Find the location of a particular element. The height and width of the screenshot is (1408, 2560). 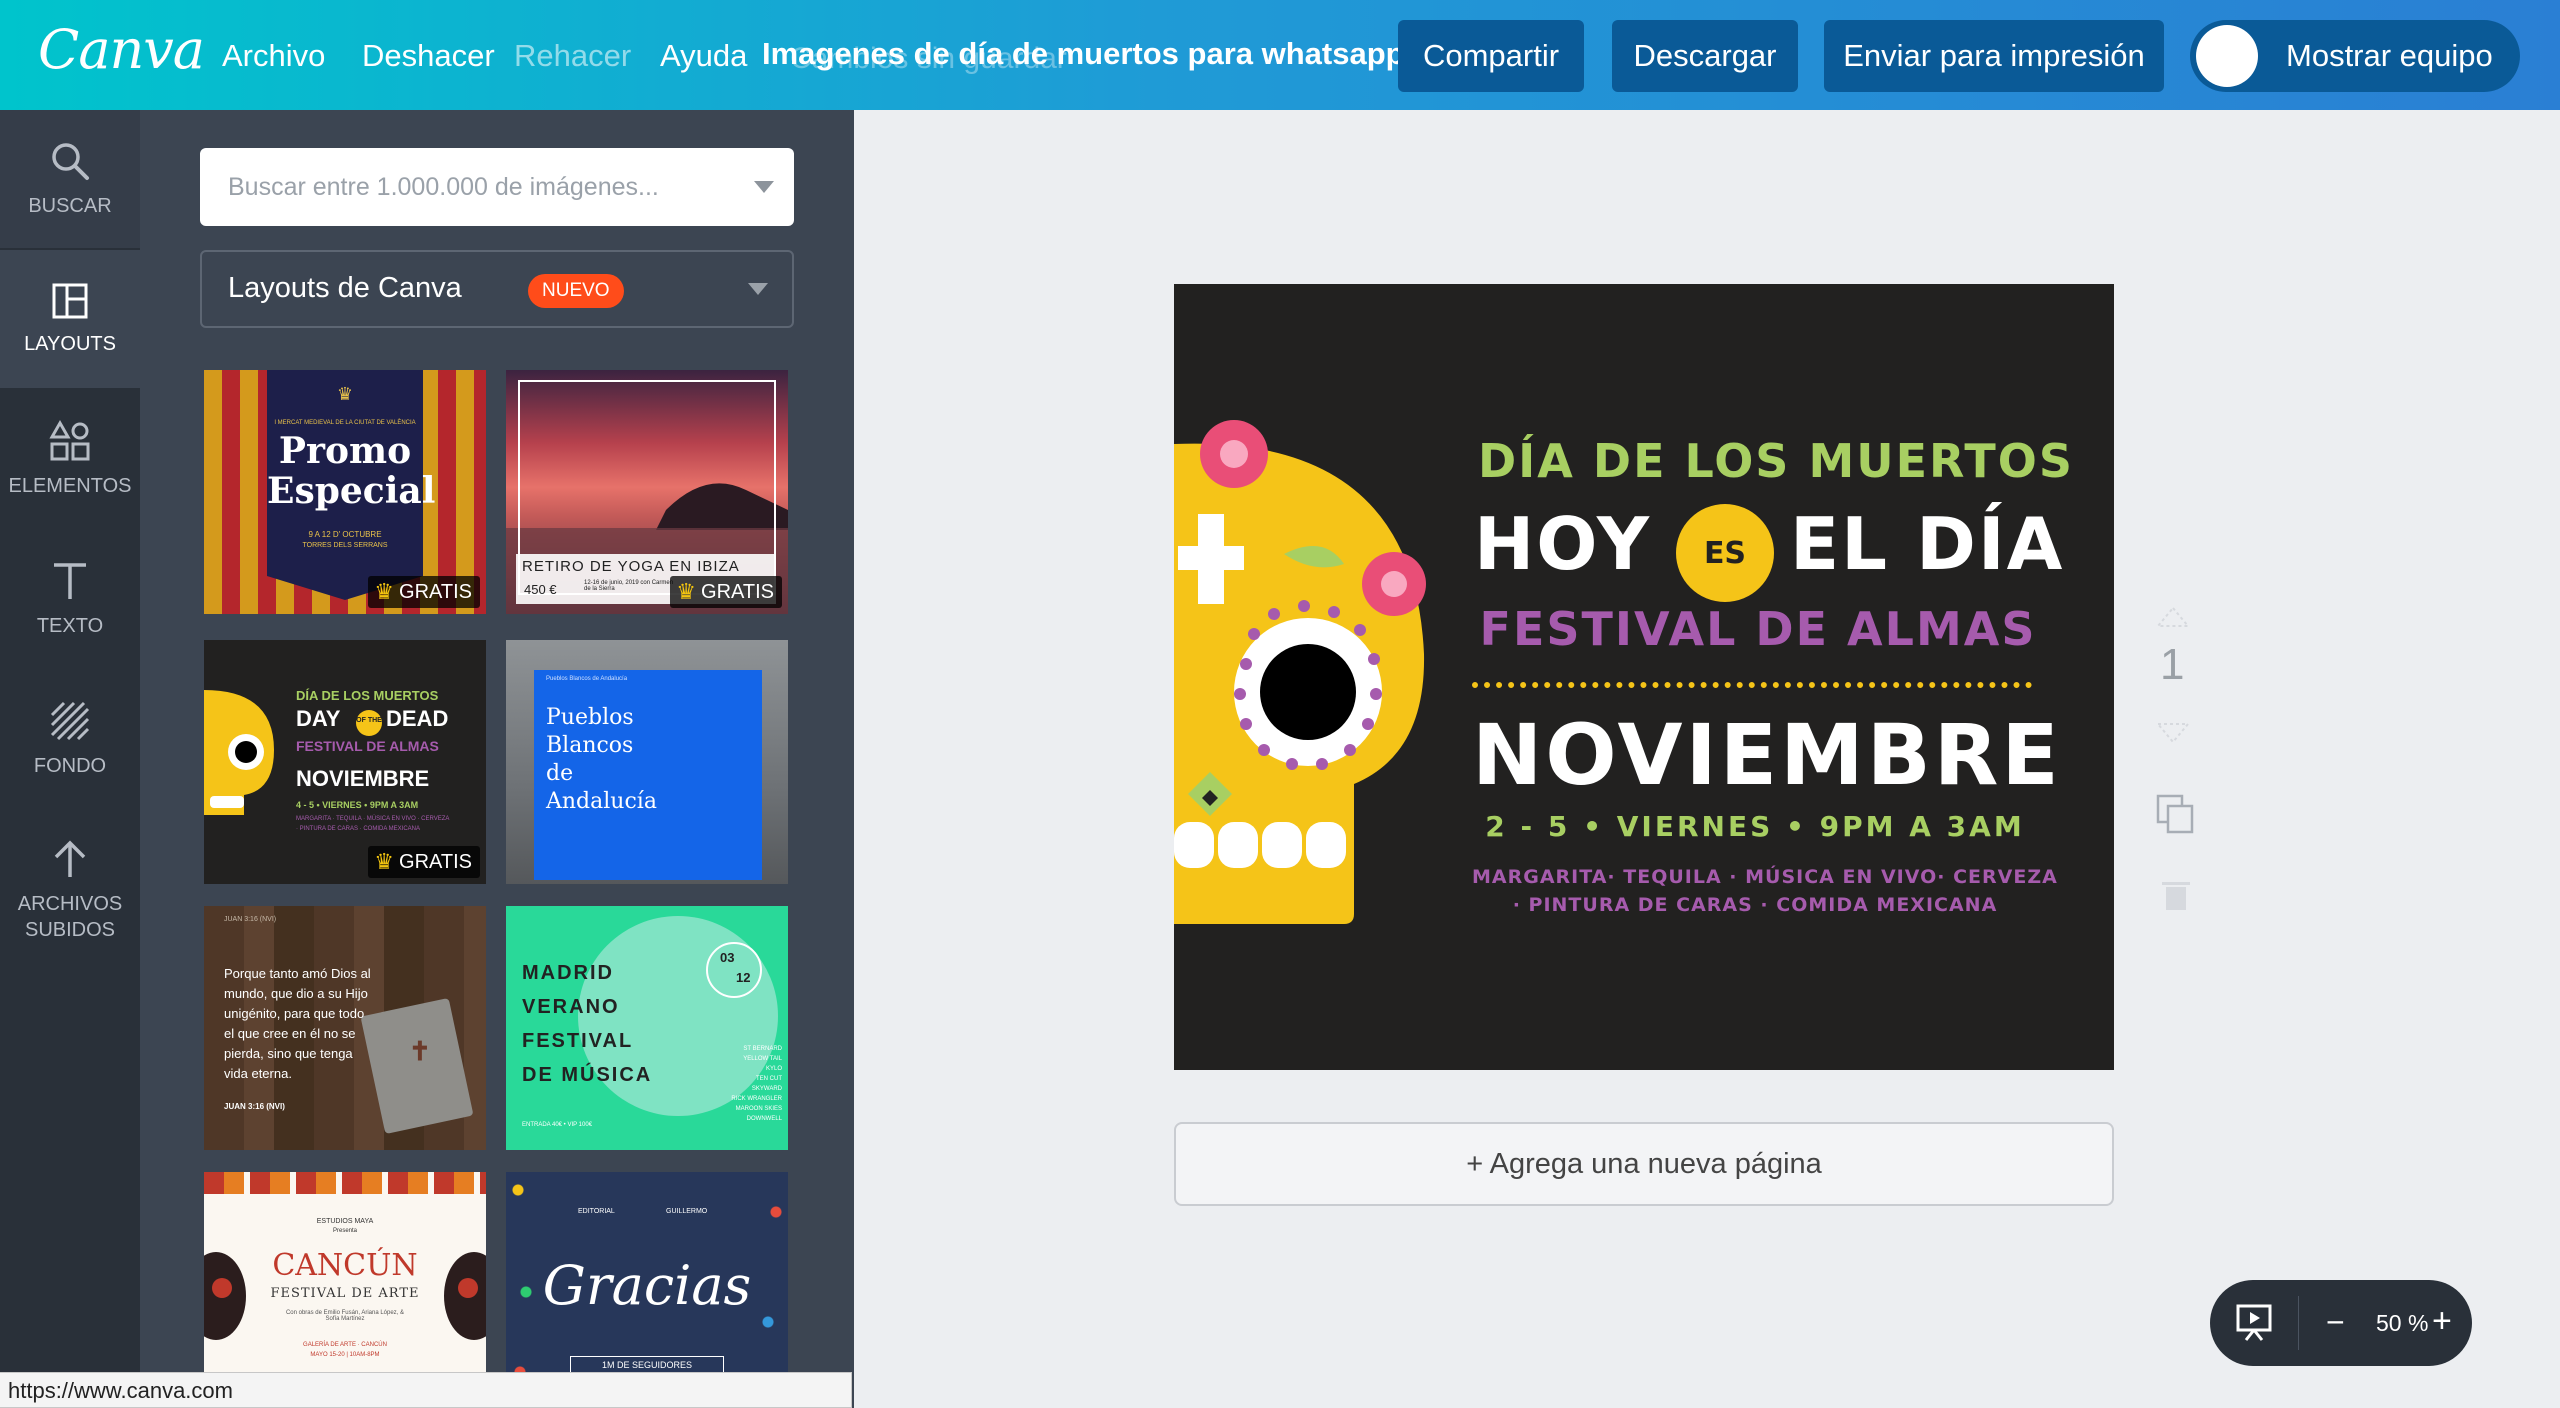

menu-rehacer: Rehacer is located at coordinates (572, 56).